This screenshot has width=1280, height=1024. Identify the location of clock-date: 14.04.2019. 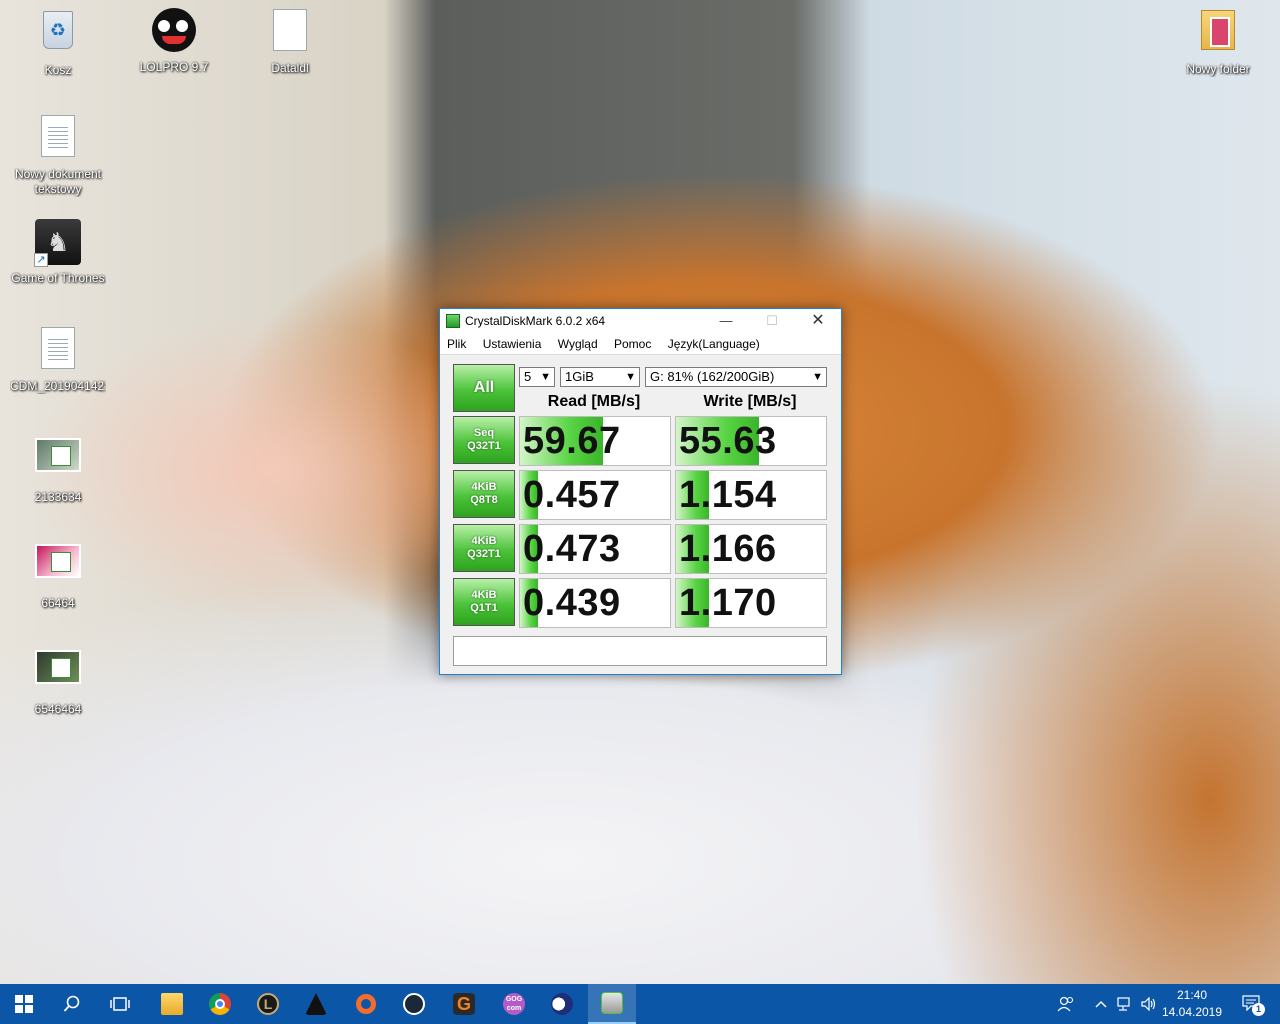
(1192, 1012).